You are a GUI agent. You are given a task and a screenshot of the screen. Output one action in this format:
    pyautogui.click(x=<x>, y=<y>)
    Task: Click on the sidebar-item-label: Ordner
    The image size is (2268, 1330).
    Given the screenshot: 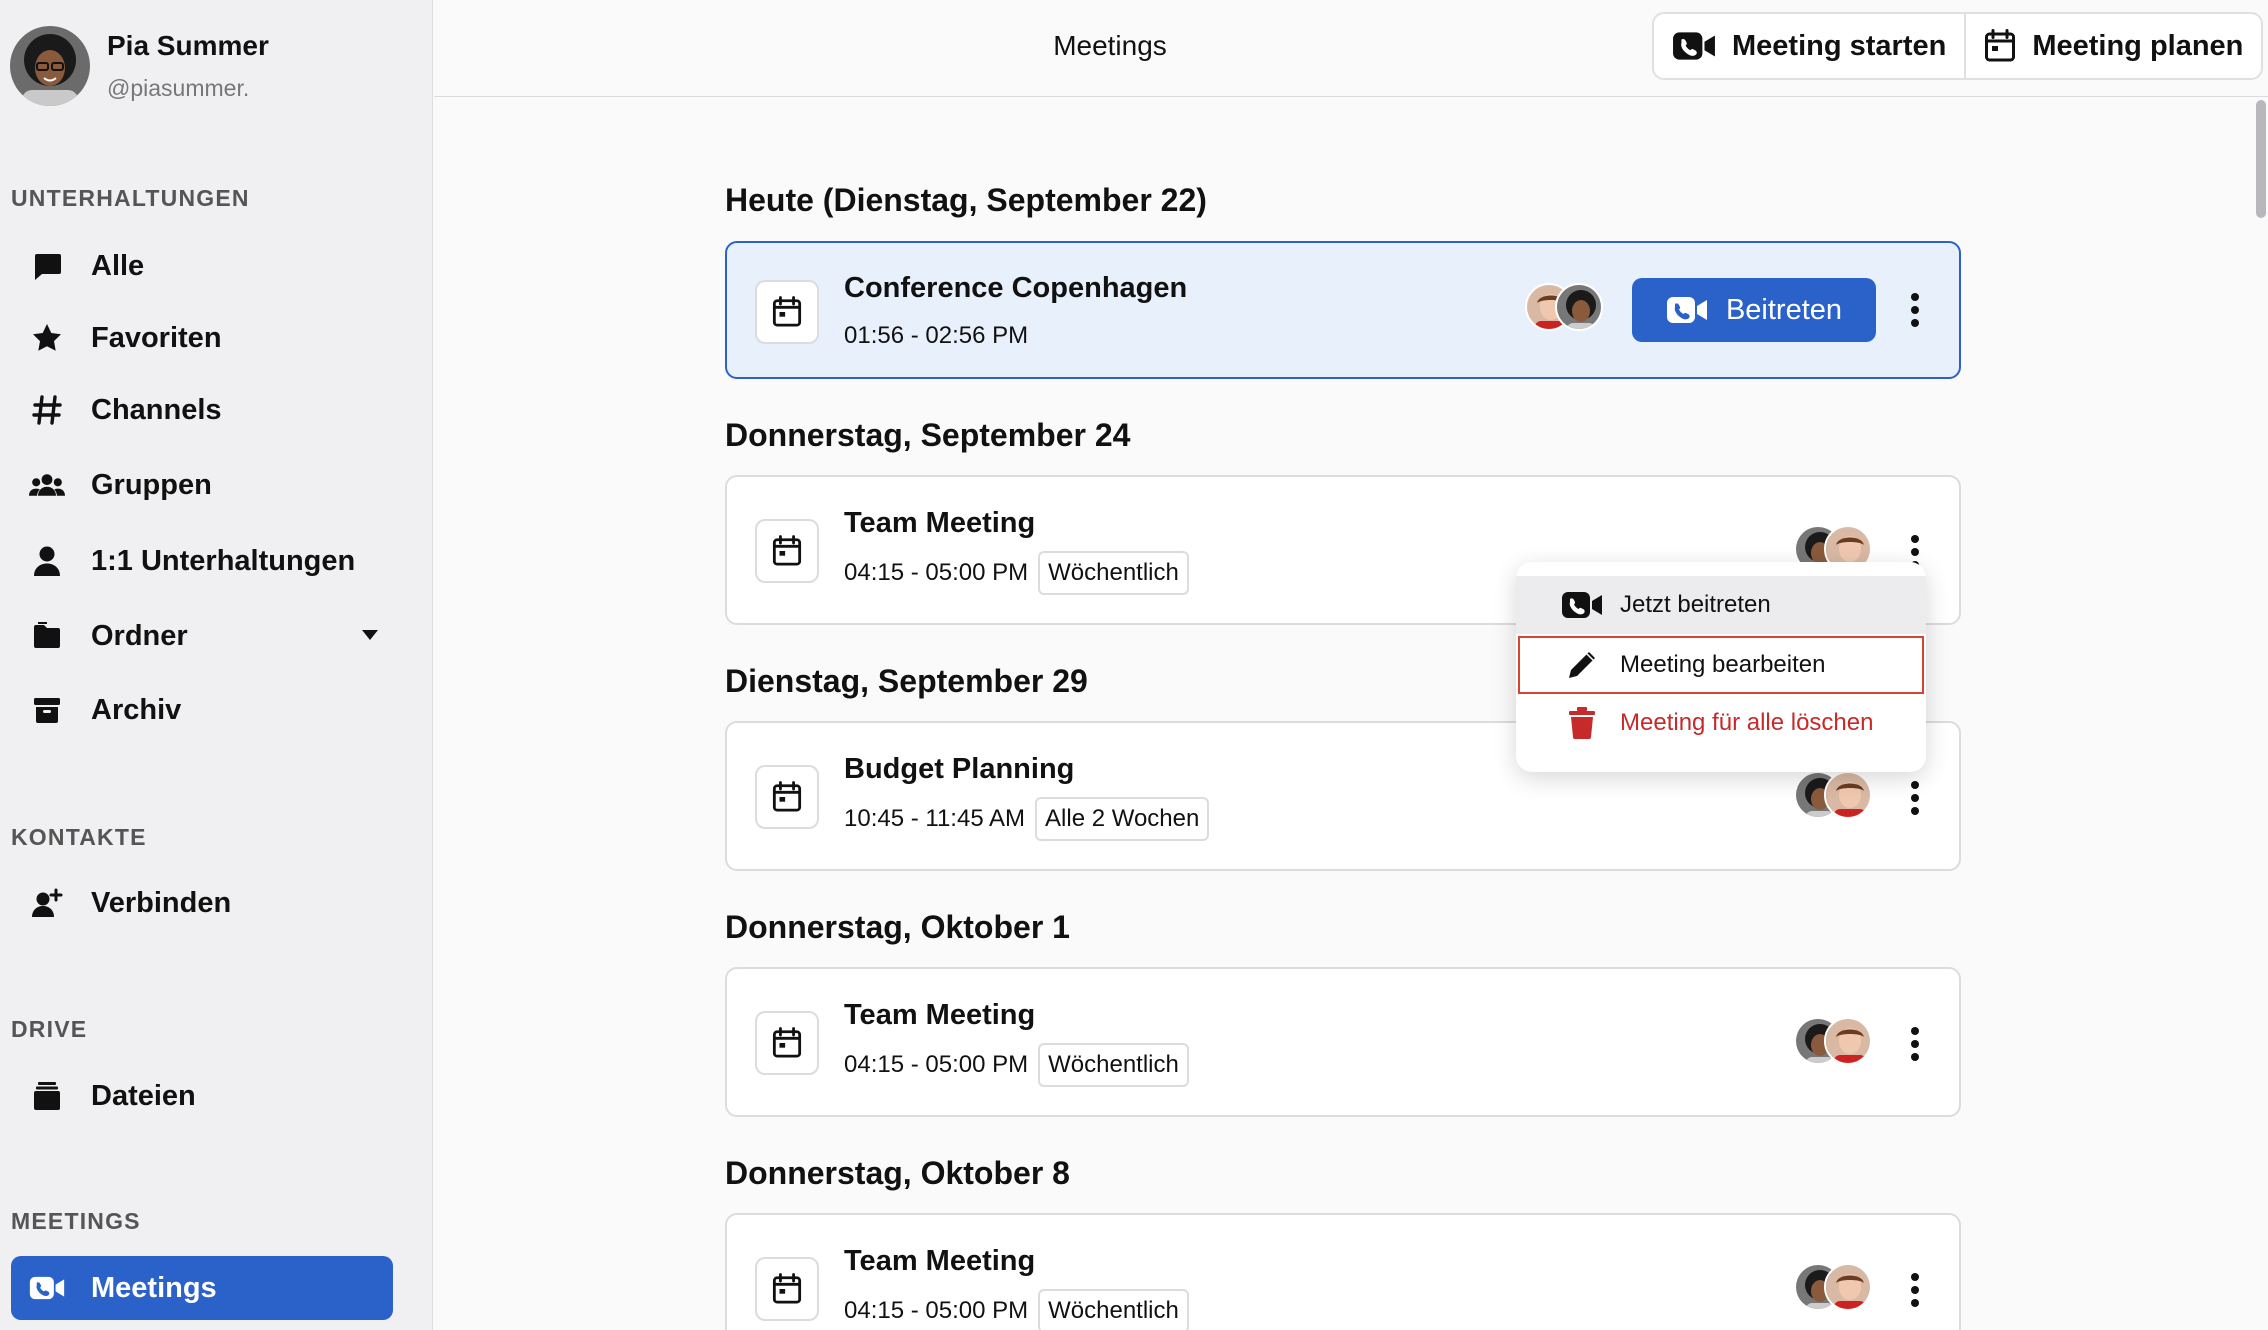 What is the action you would take?
    pyautogui.click(x=139, y=635)
    